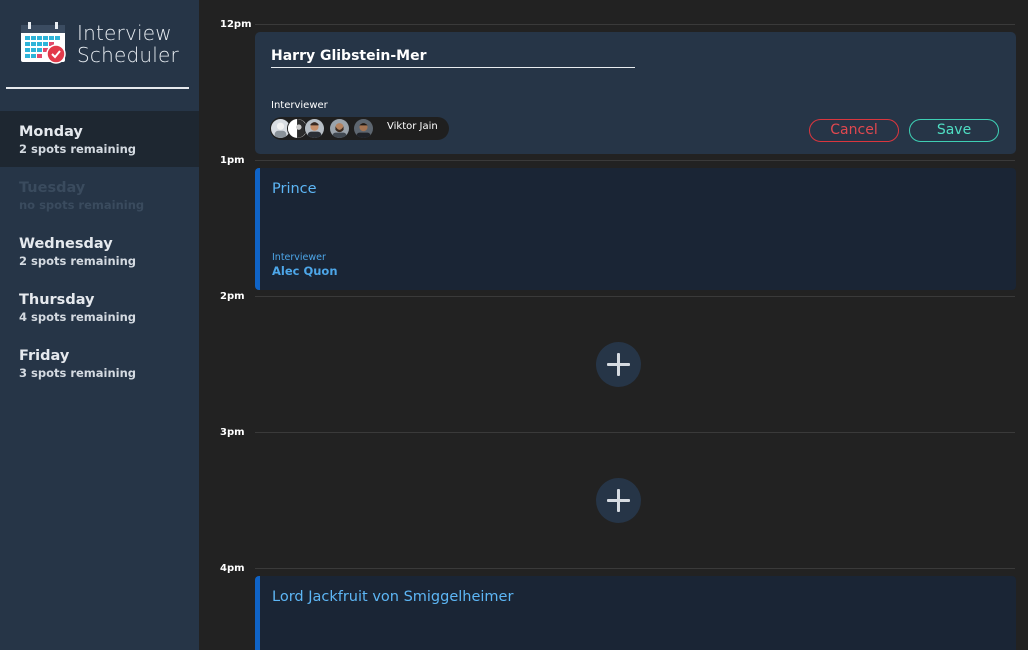  What do you see at coordinates (854, 130) in the screenshot?
I see `cancel-button: Cancel` at bounding box center [854, 130].